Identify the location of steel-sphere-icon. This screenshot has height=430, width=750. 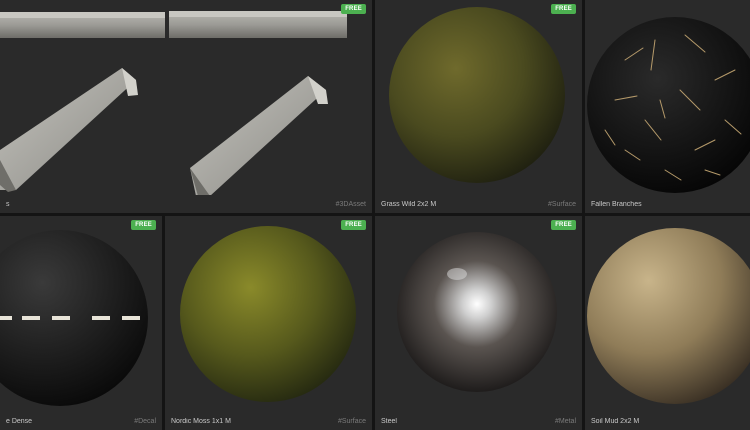
(477, 312).